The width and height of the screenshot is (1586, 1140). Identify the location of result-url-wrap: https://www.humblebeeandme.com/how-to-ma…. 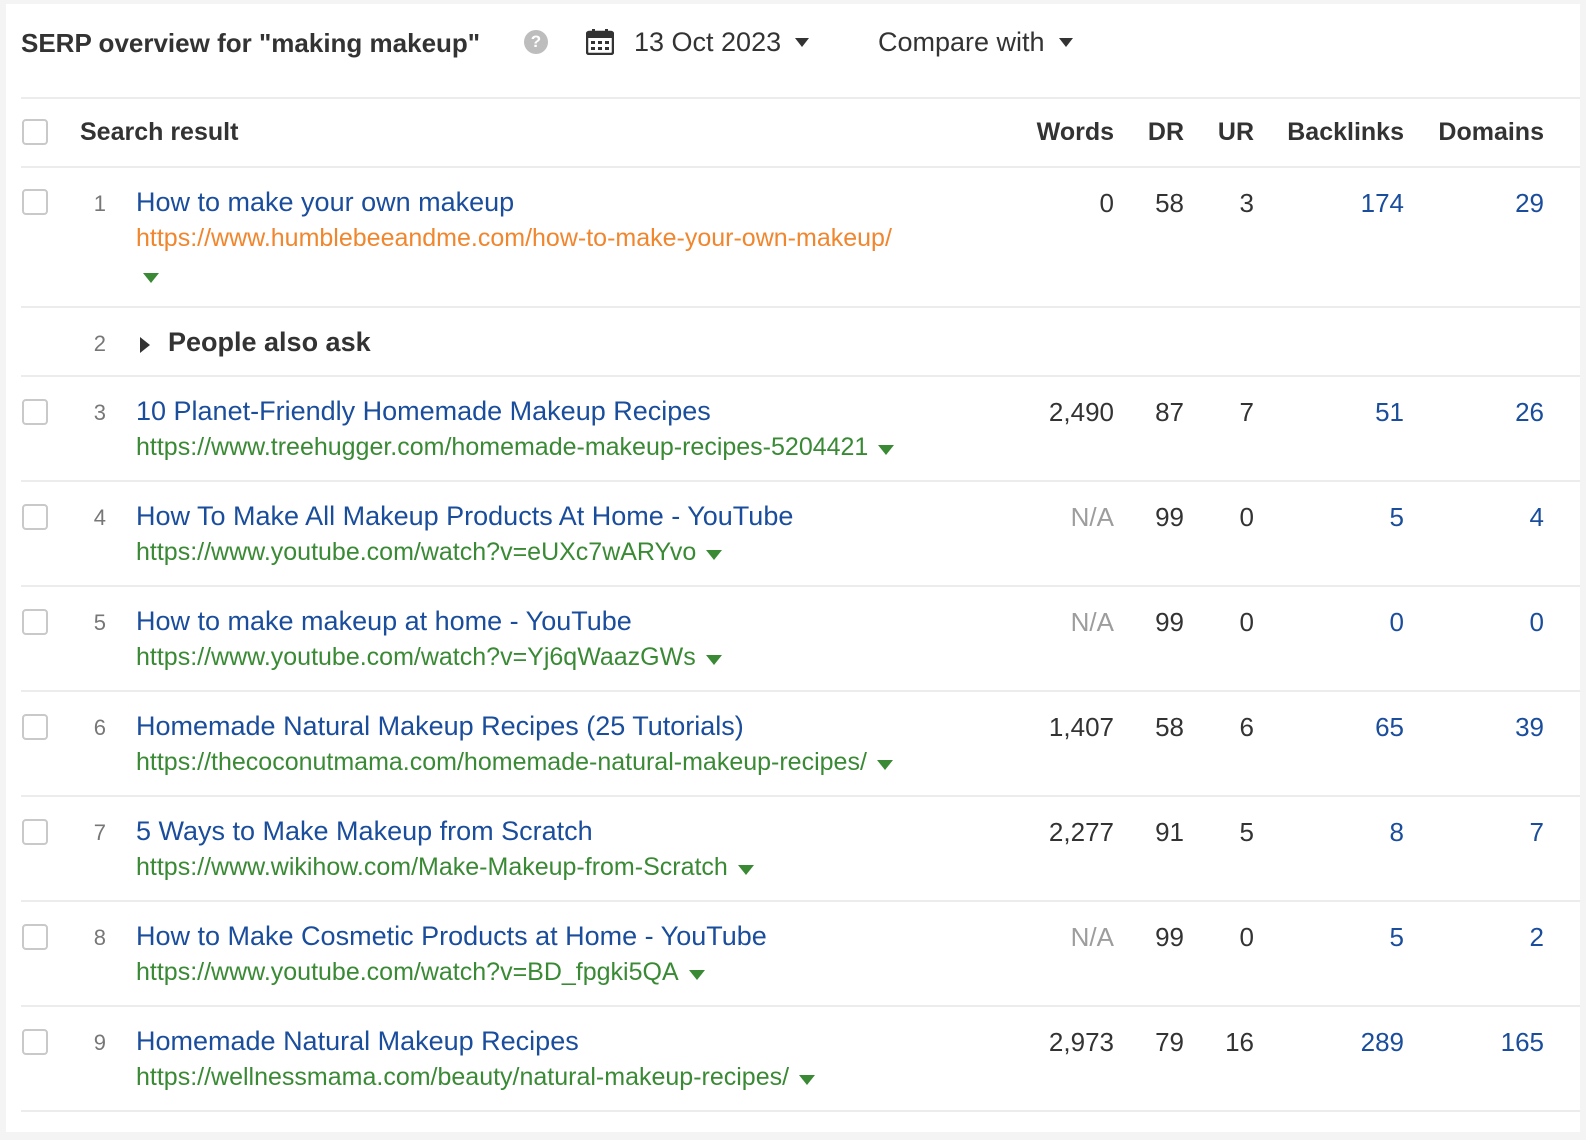
(514, 238).